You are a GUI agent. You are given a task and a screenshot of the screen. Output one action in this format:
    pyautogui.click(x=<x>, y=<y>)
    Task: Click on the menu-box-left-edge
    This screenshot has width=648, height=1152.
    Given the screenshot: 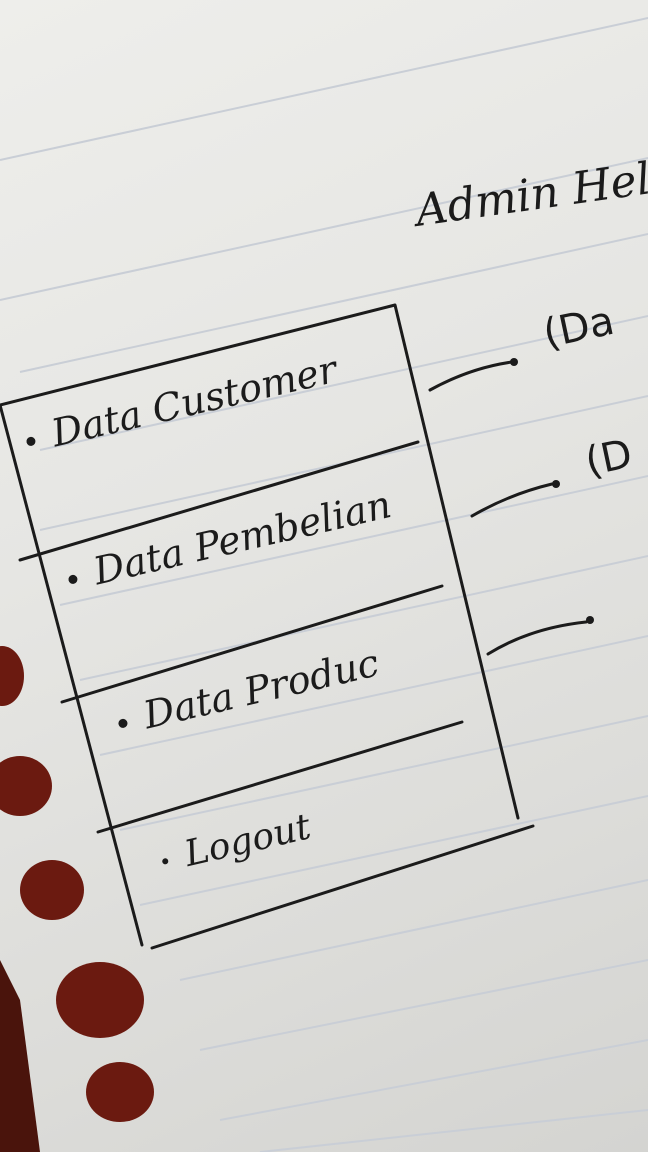 What is the action you would take?
    pyautogui.click(x=72, y=675)
    